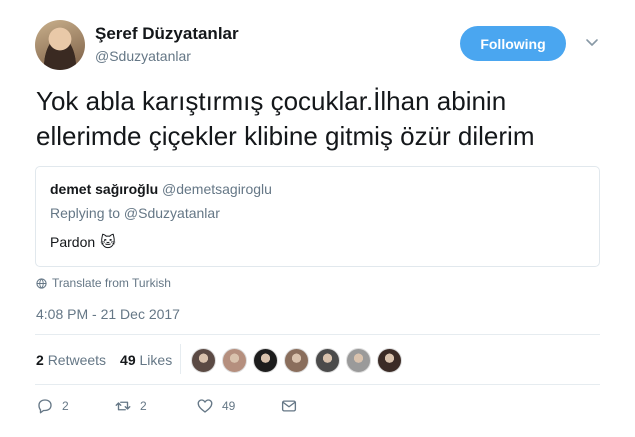  I want to click on author-avatar, so click(60, 45).